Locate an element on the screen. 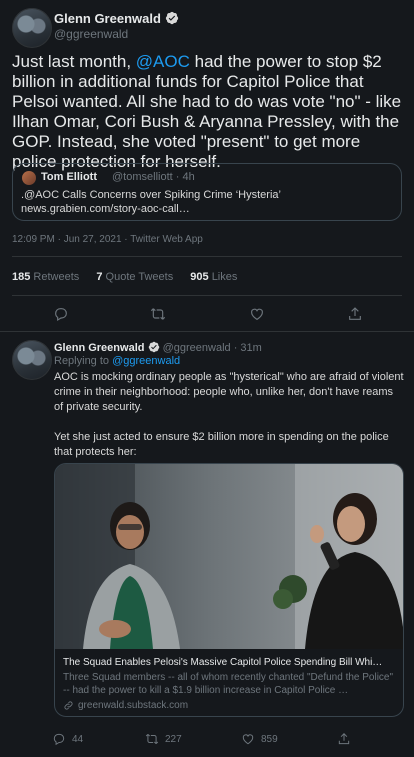 This screenshot has width=414, height=757. tweet-text-part1: Just last month, is located at coordinates (74, 61).